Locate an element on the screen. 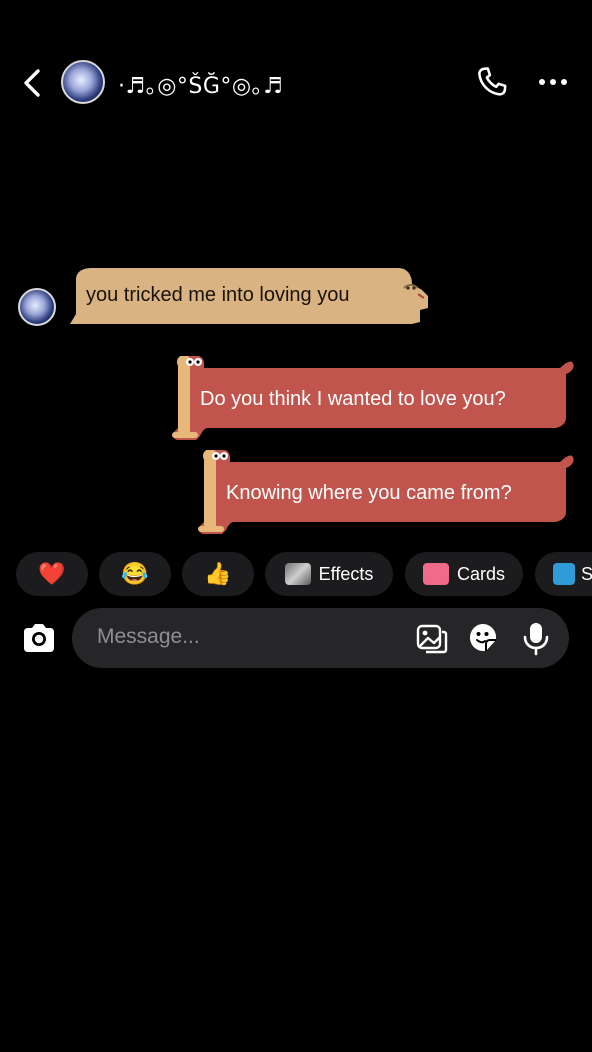 This screenshot has width=592, height=1052. more-icon is located at coordinates (553, 82).